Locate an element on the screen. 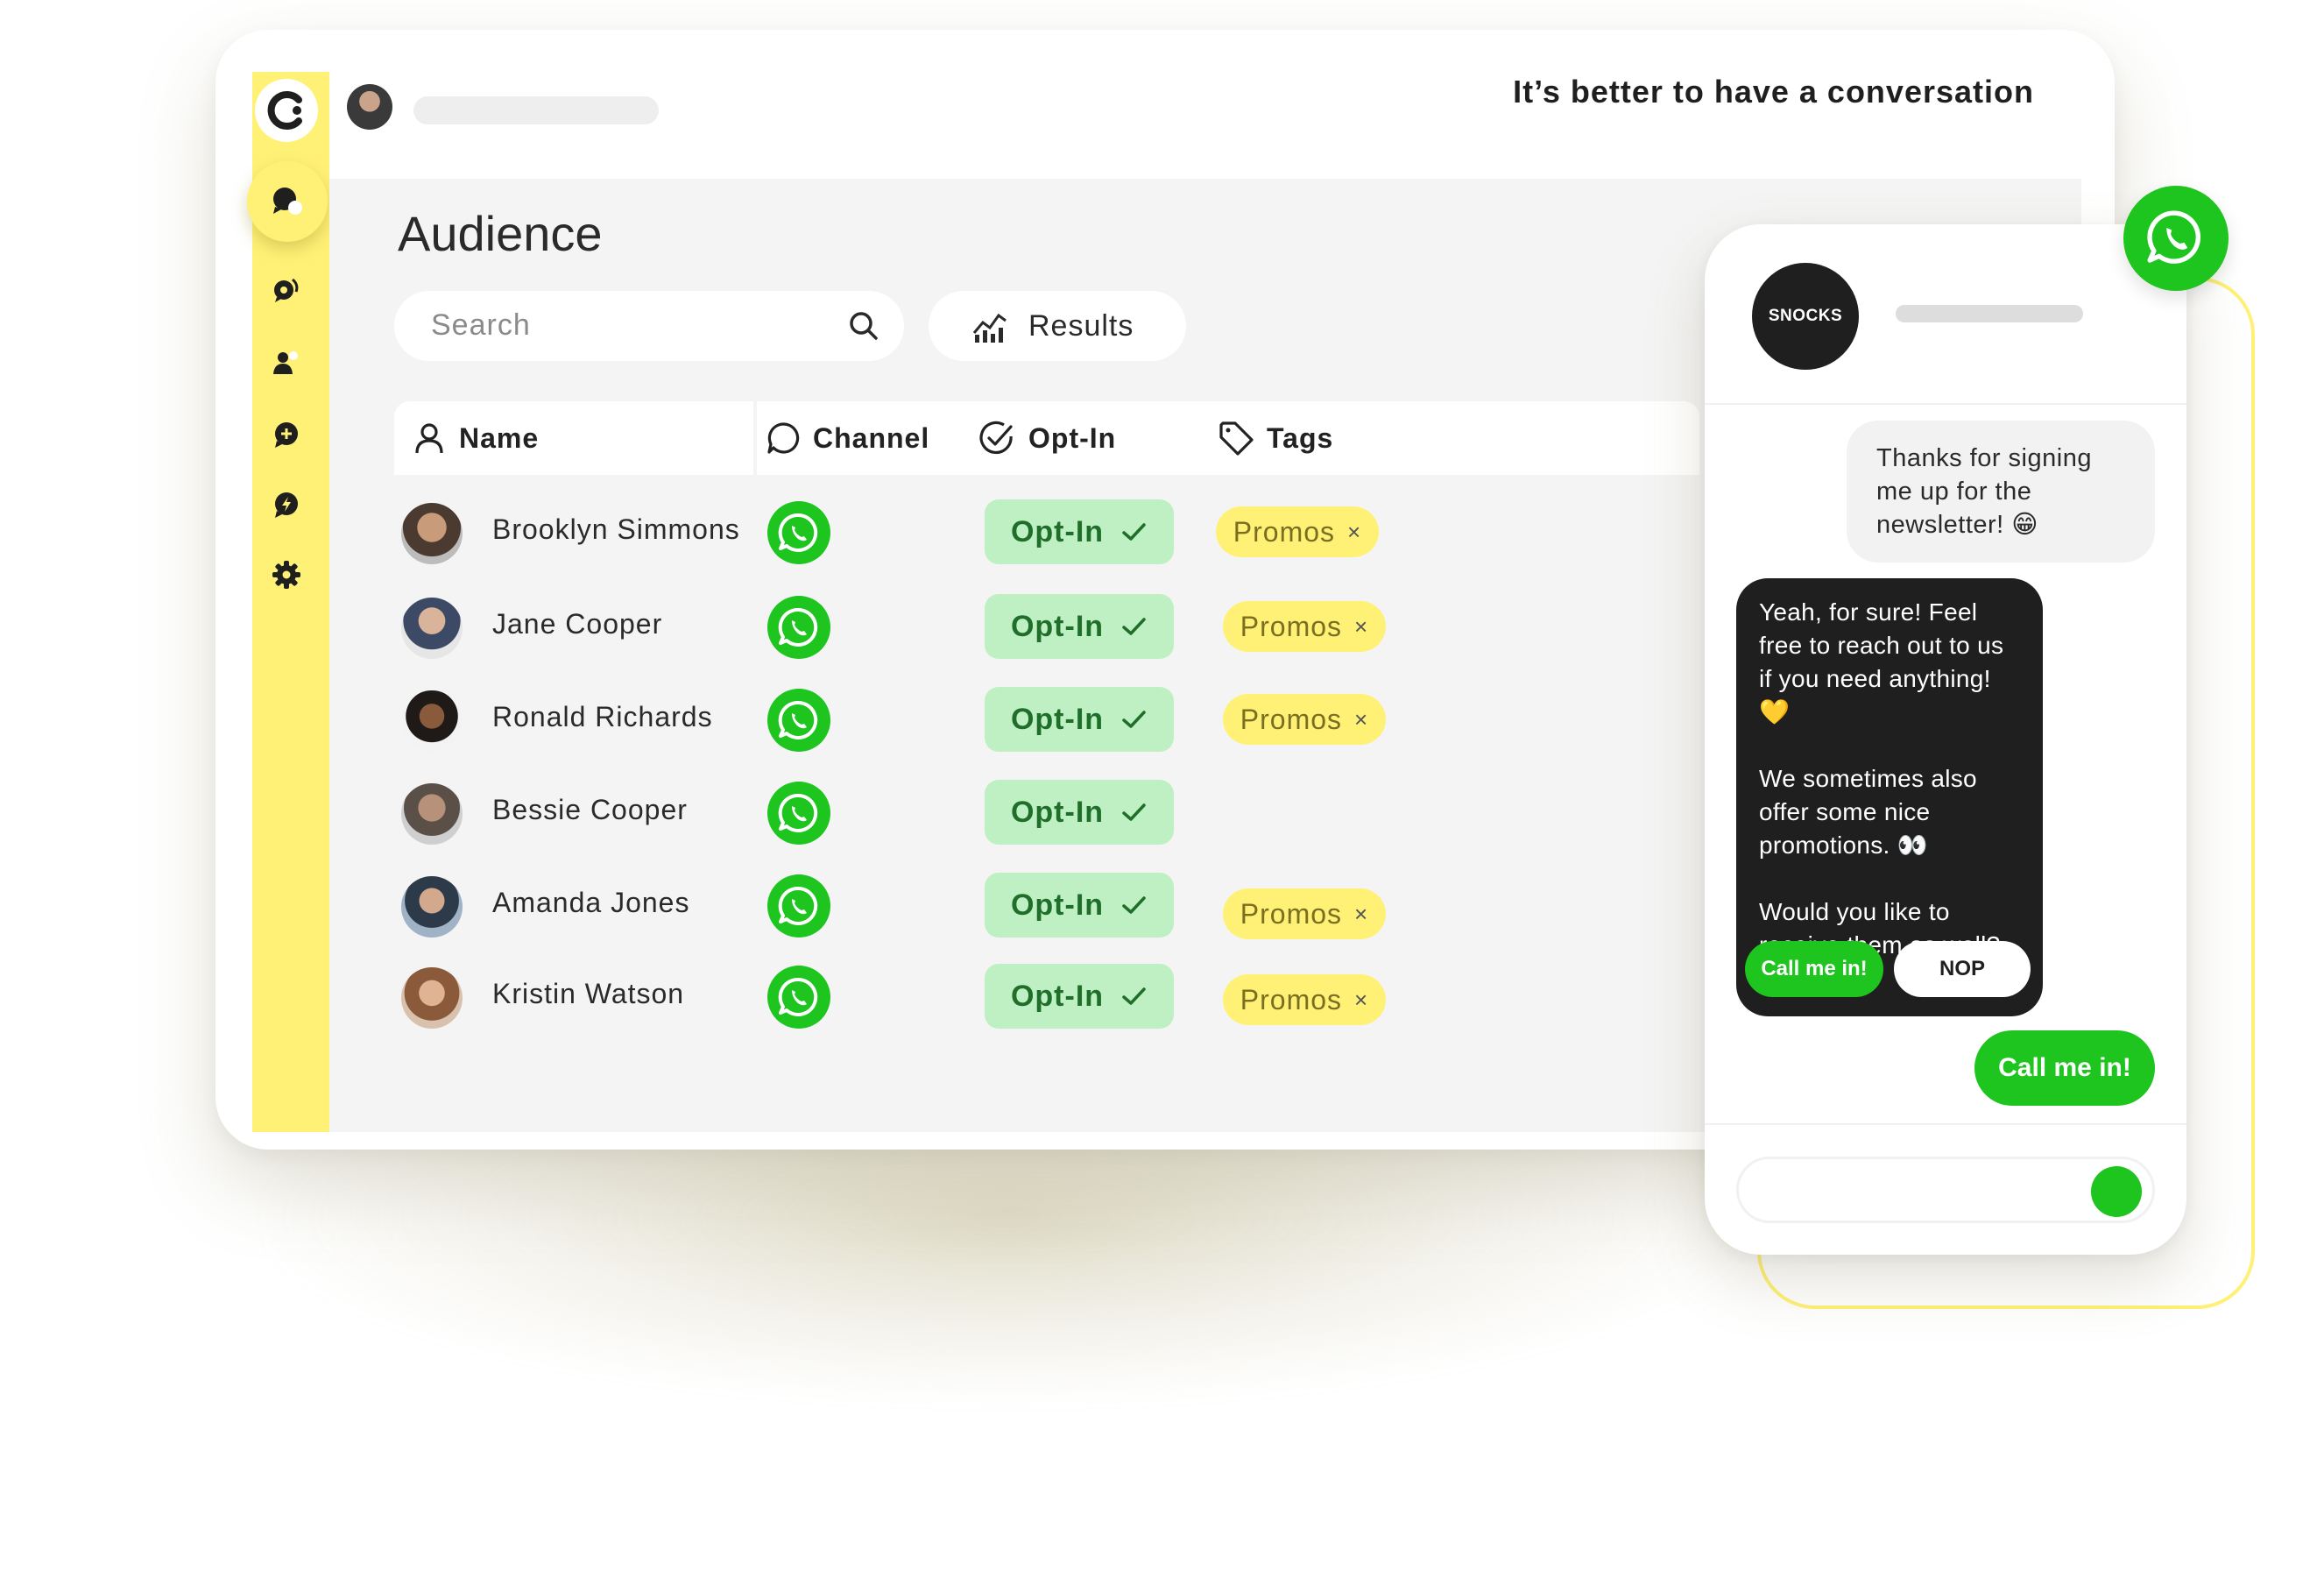 The height and width of the screenshot is (1585, 2324). table-row: Bessie Cooper Opt-In is located at coordinates (1046, 813).